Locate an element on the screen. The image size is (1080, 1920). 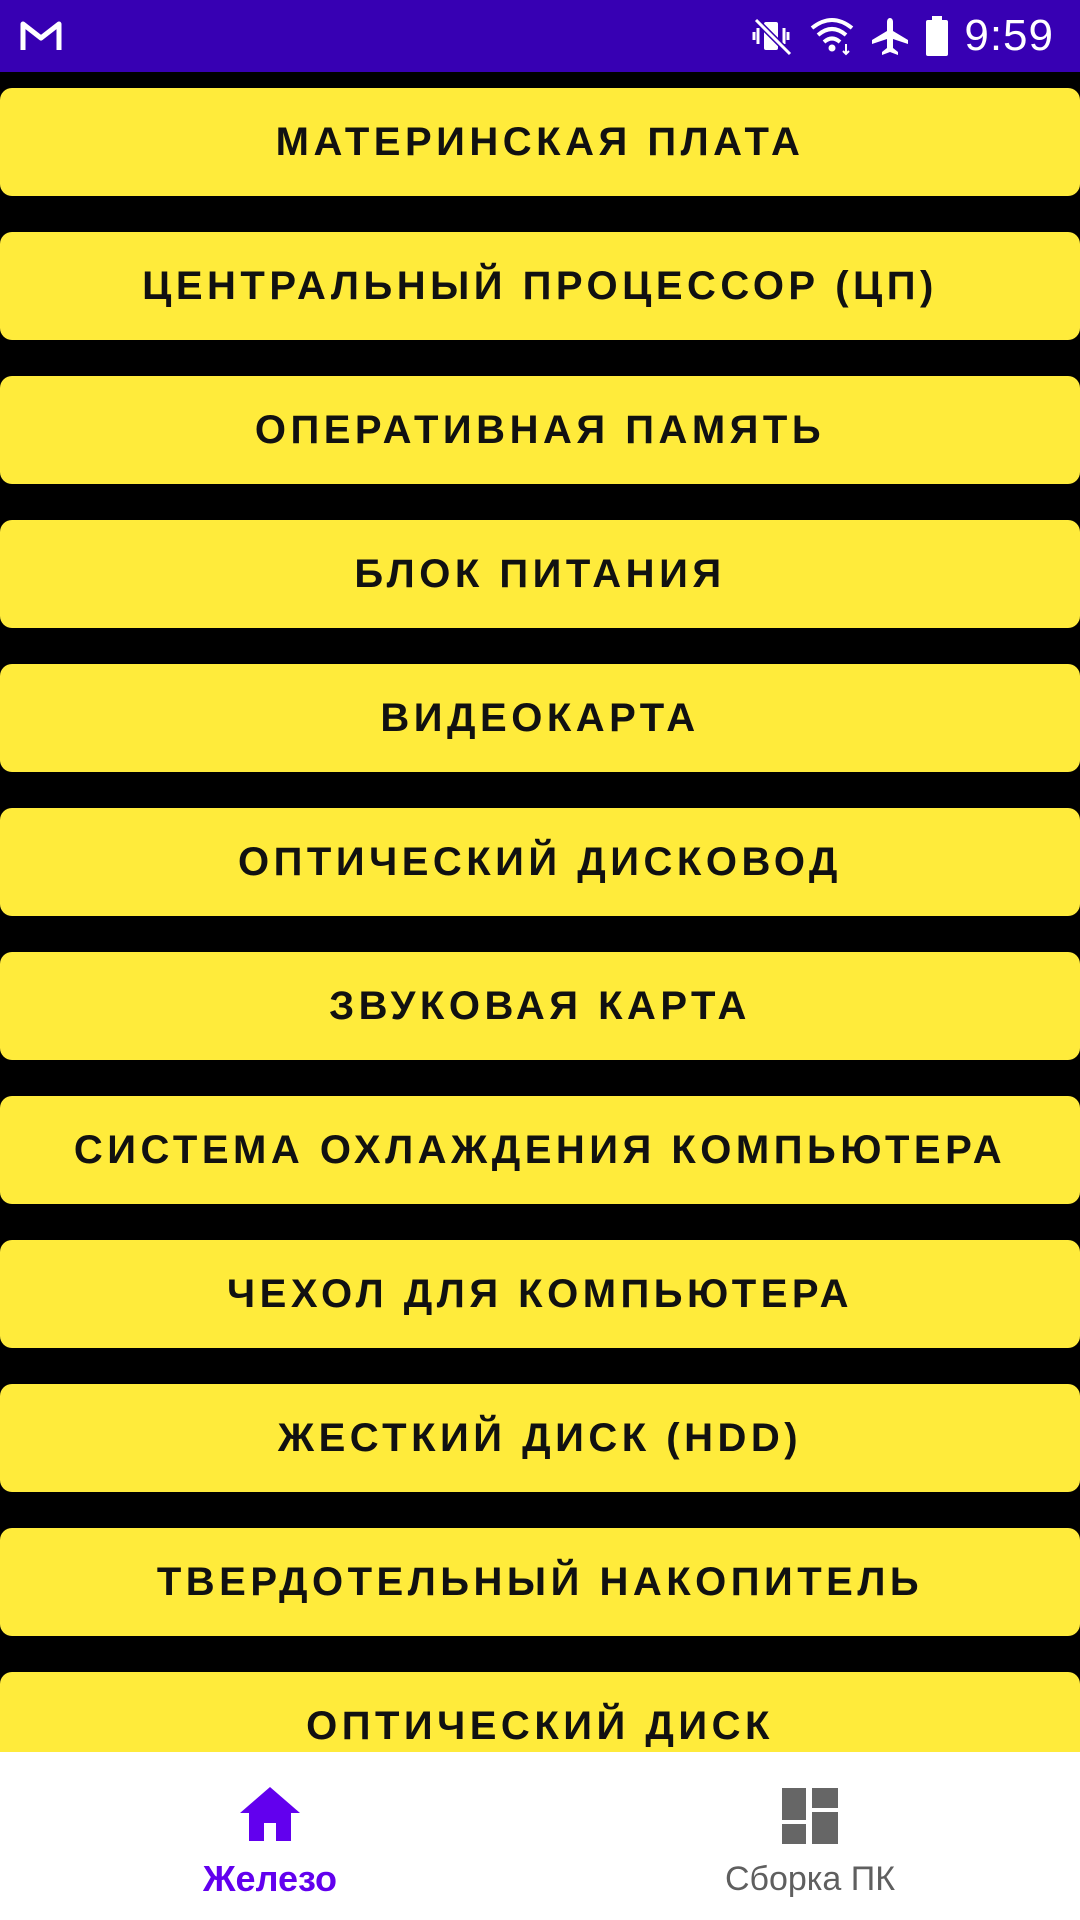
list-item-hdd: Жесткий диск (HDD) is located at coordinates (540, 1438).